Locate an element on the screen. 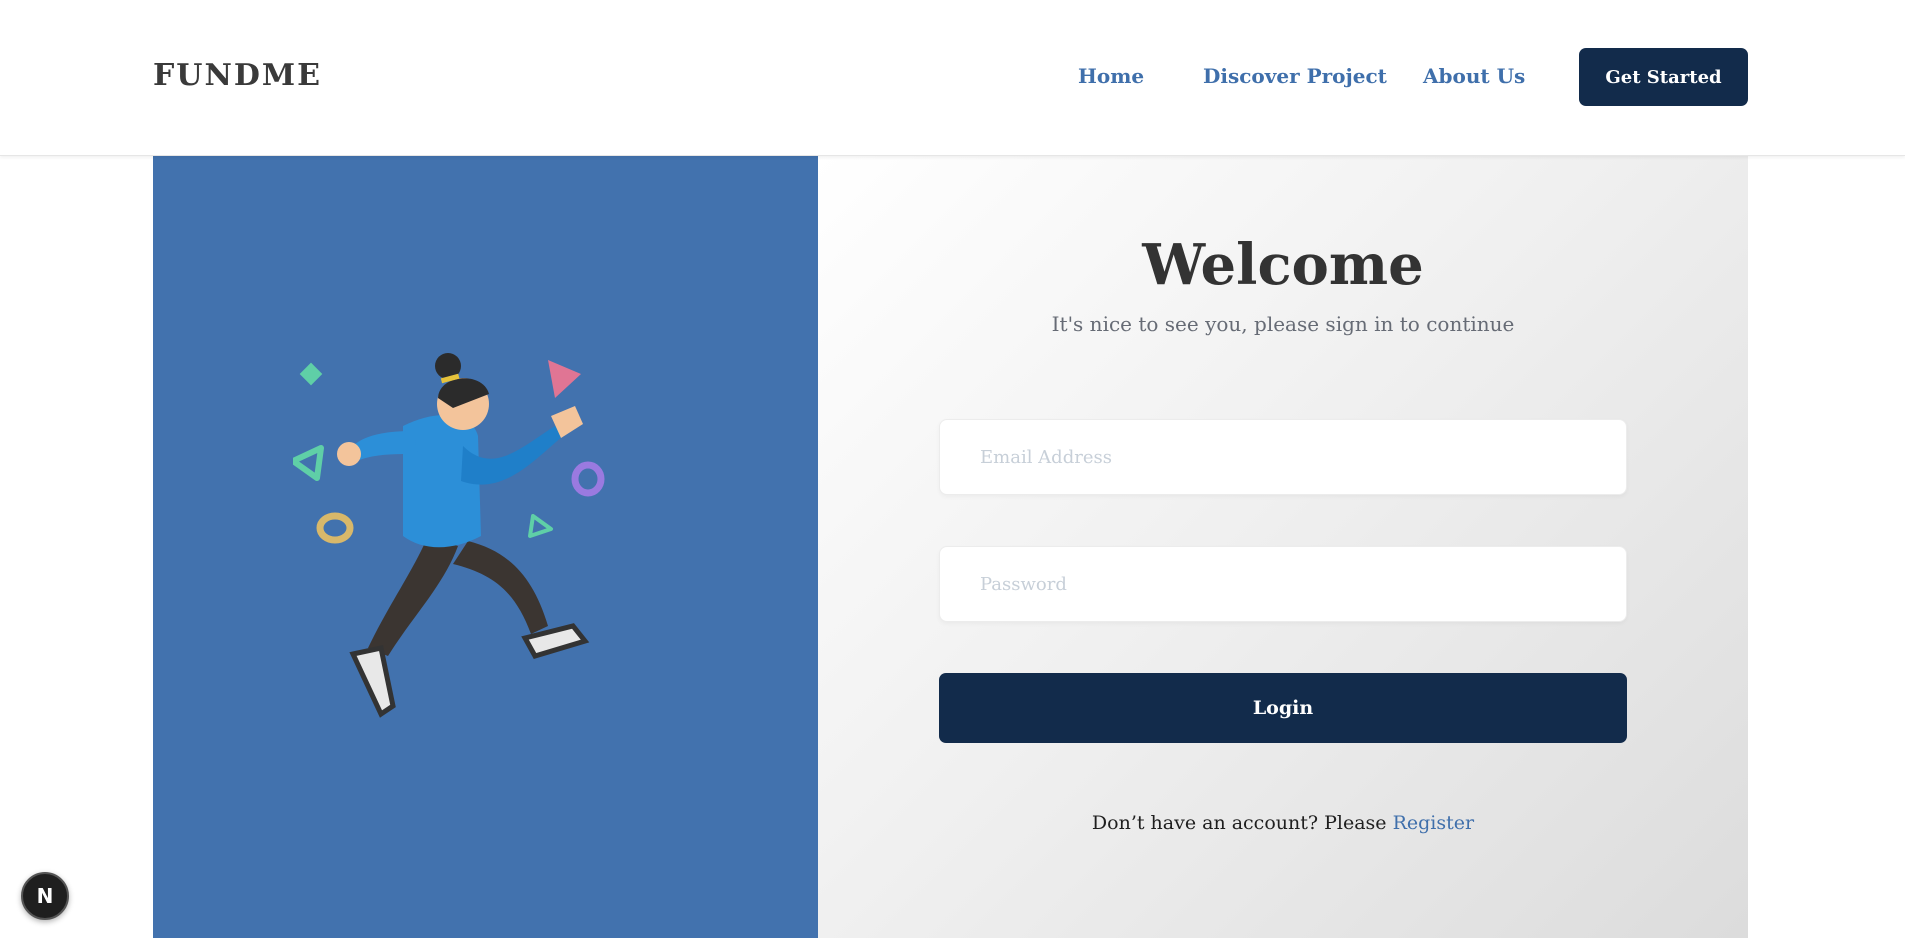 Image resolution: width=1905 pixels, height=938 pixels. welcome-title: Welcome is located at coordinates (1283, 265).